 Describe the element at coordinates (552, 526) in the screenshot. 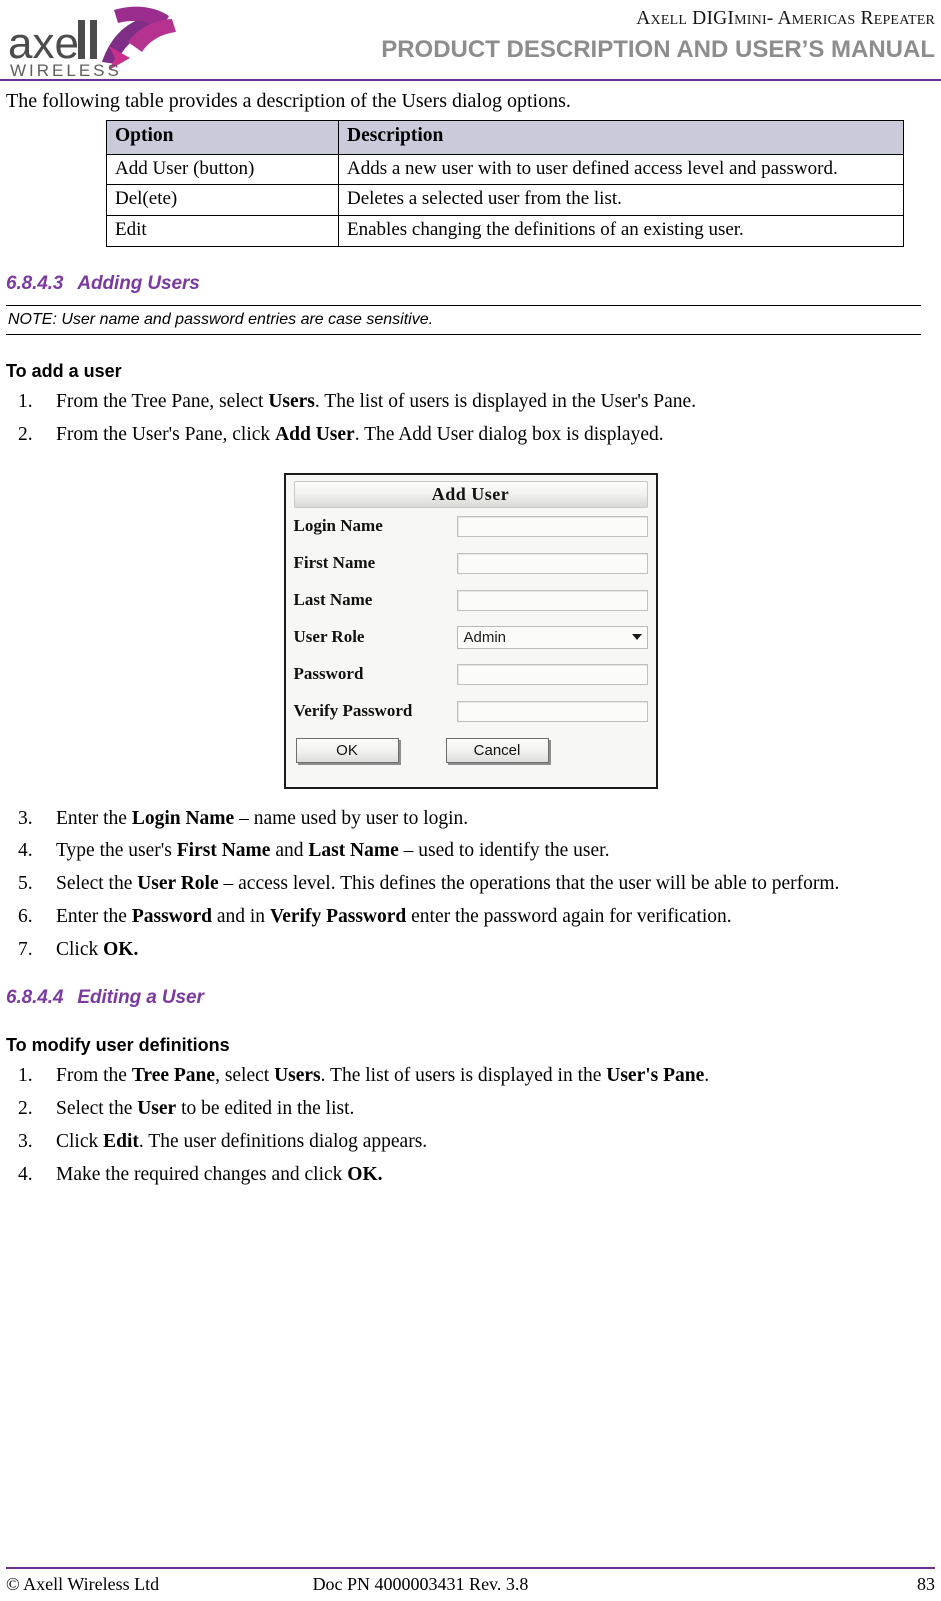

I see `login-name-input` at that location.